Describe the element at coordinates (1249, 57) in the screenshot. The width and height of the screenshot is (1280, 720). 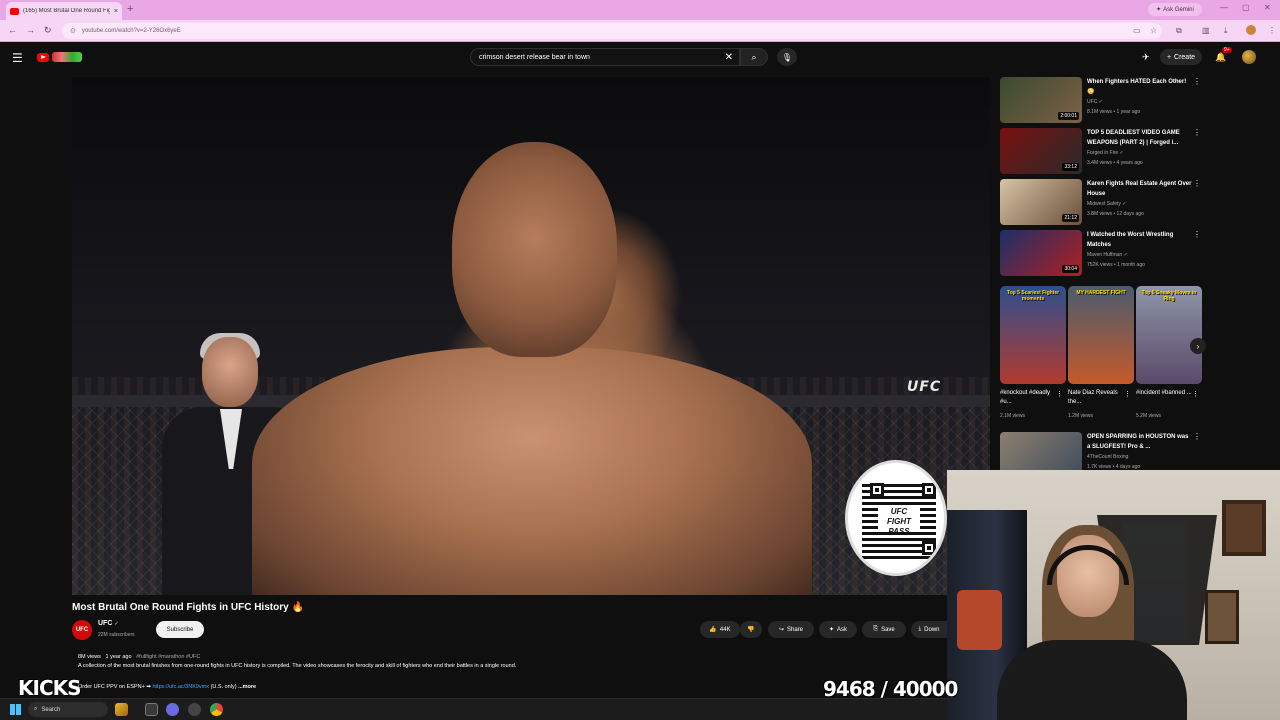
I see `account-avatar` at that location.